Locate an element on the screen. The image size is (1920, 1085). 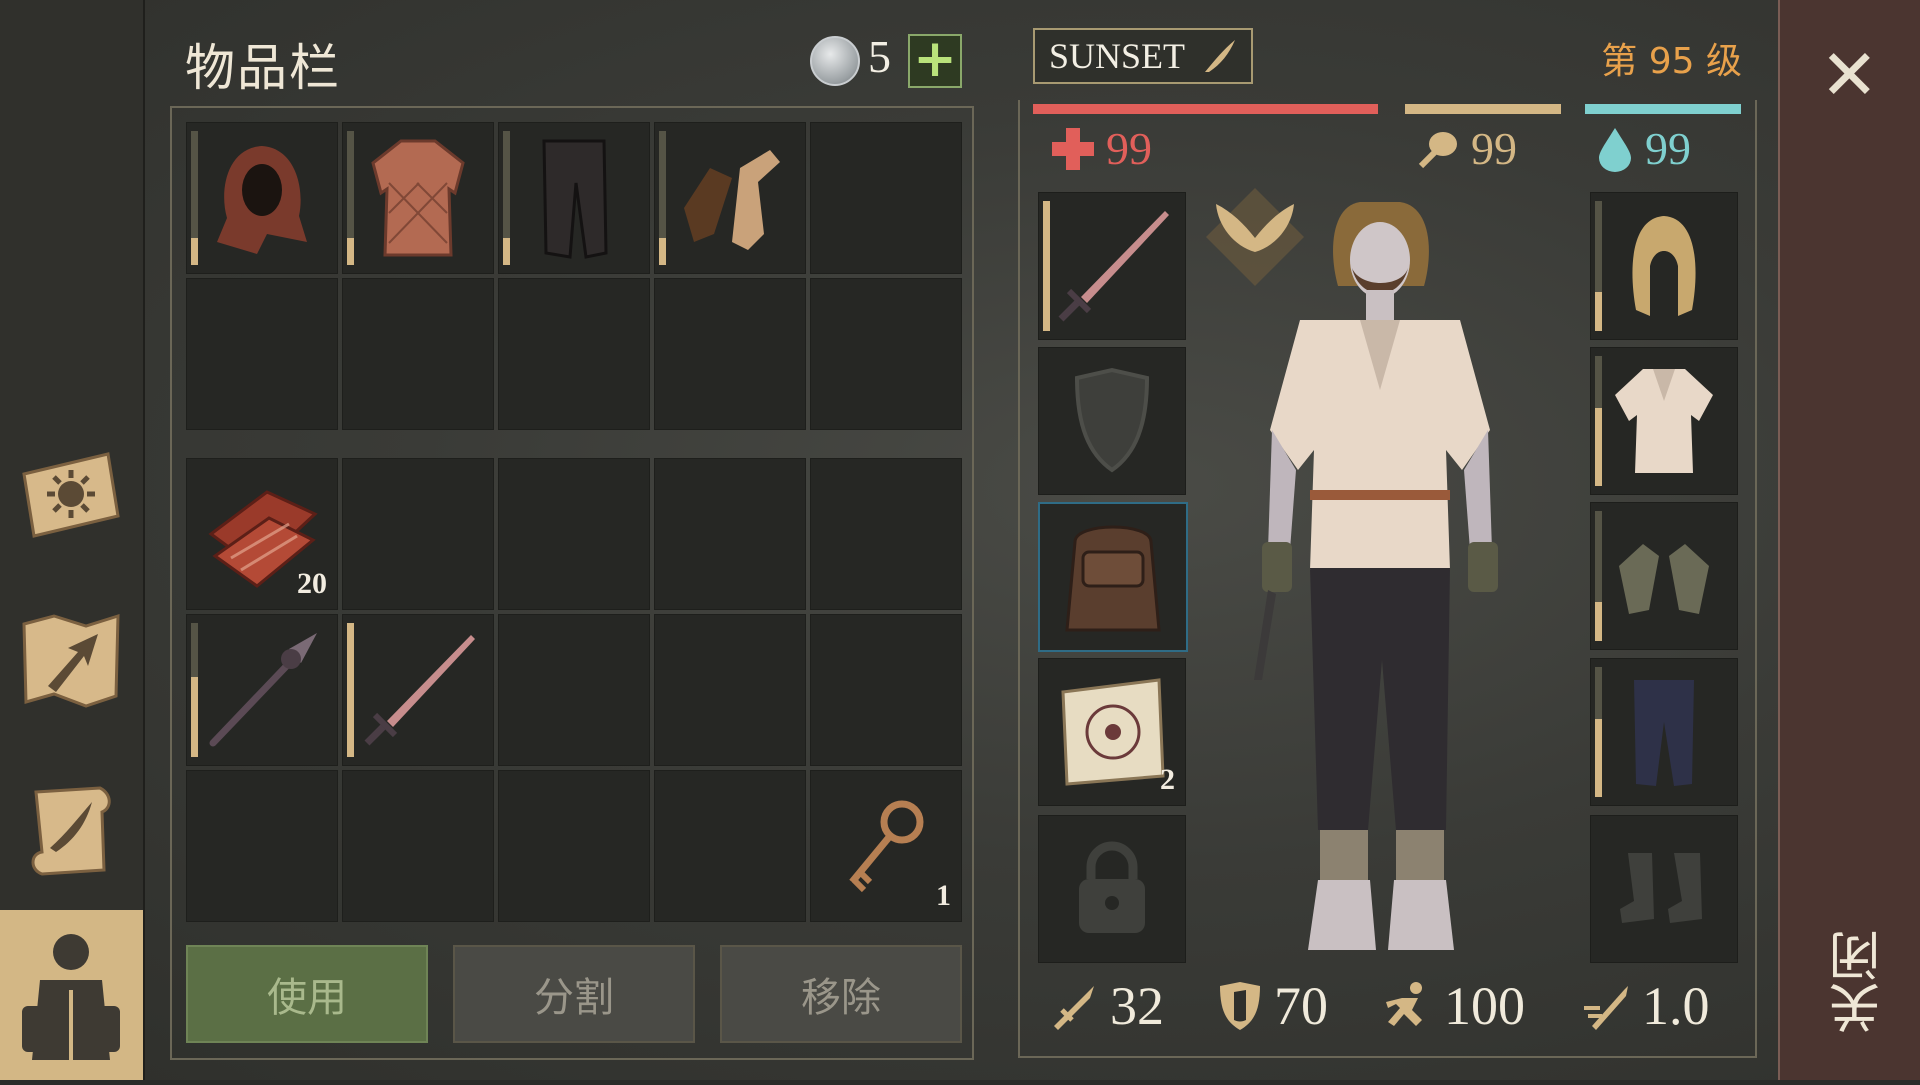
shield-slot is located at coordinates (1112, 421).